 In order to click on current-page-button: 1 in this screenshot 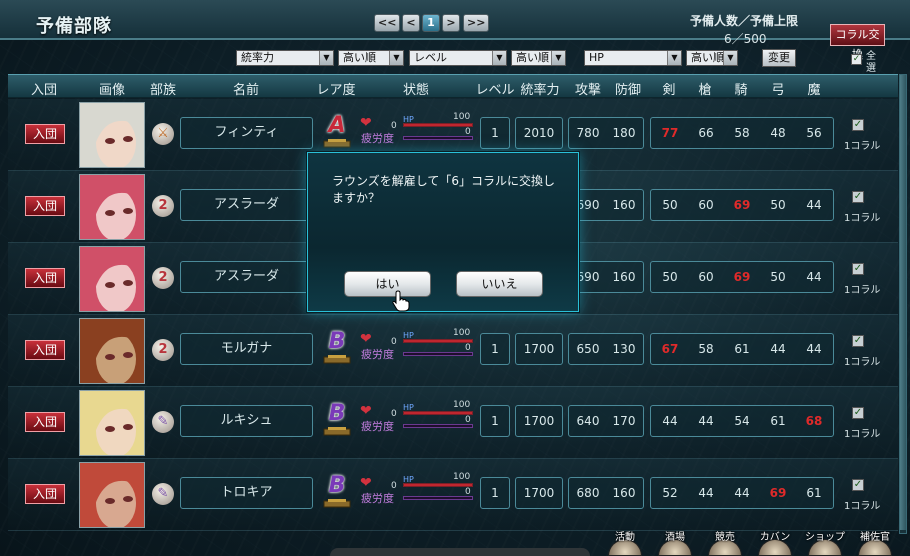, I will do `click(431, 23)`.